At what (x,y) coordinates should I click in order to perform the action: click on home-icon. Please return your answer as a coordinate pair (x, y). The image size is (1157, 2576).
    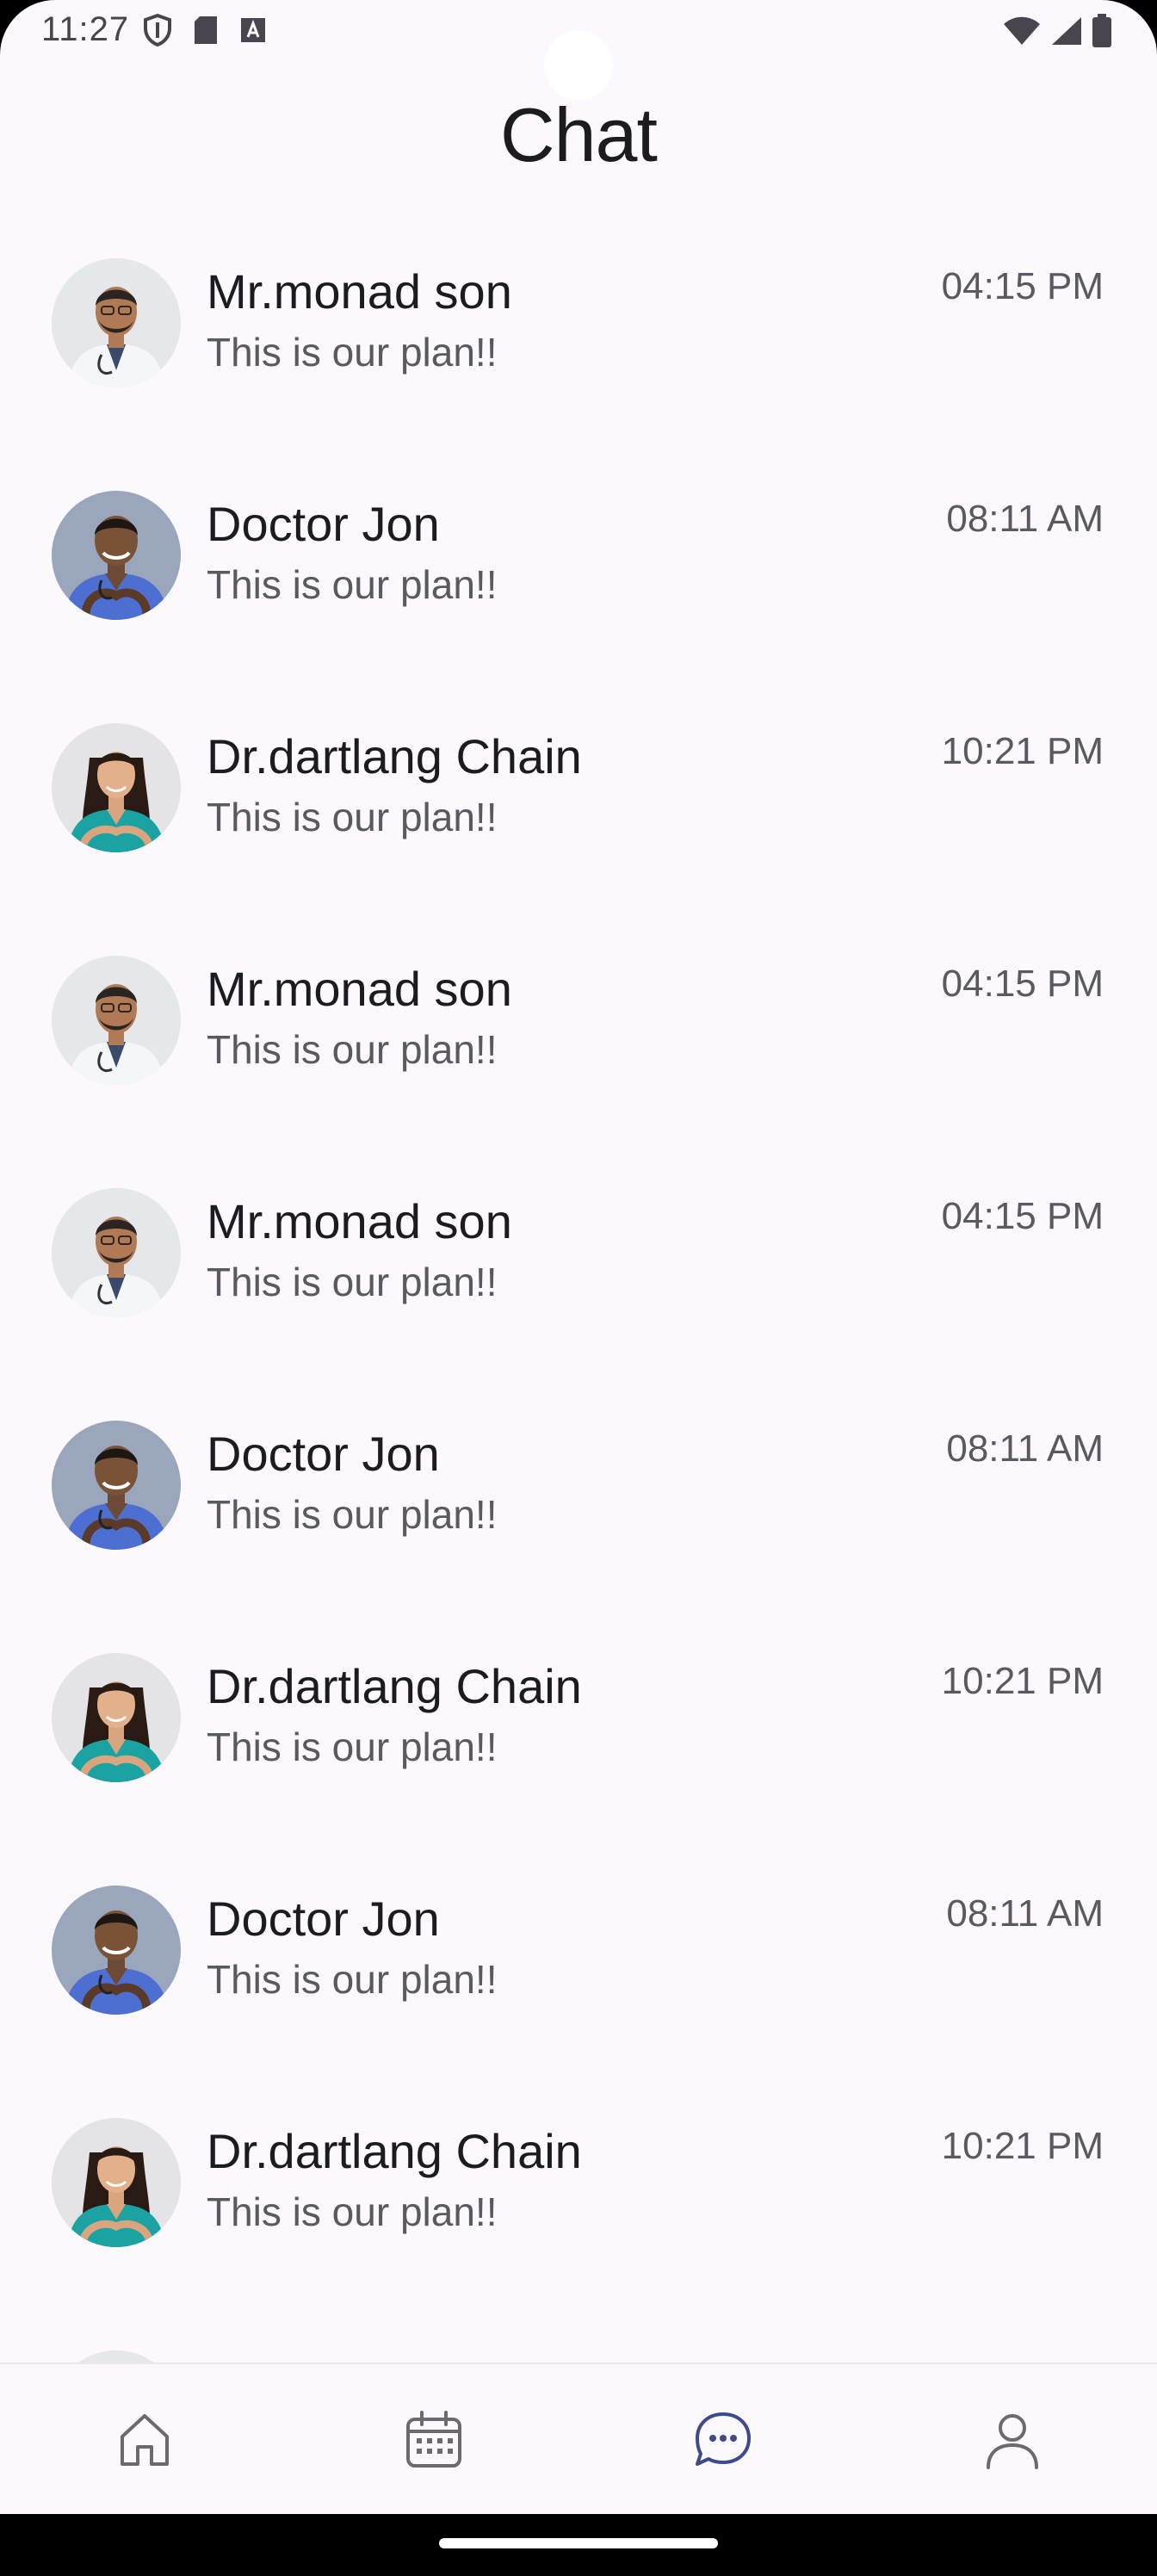
    Looking at the image, I should click on (145, 2442).